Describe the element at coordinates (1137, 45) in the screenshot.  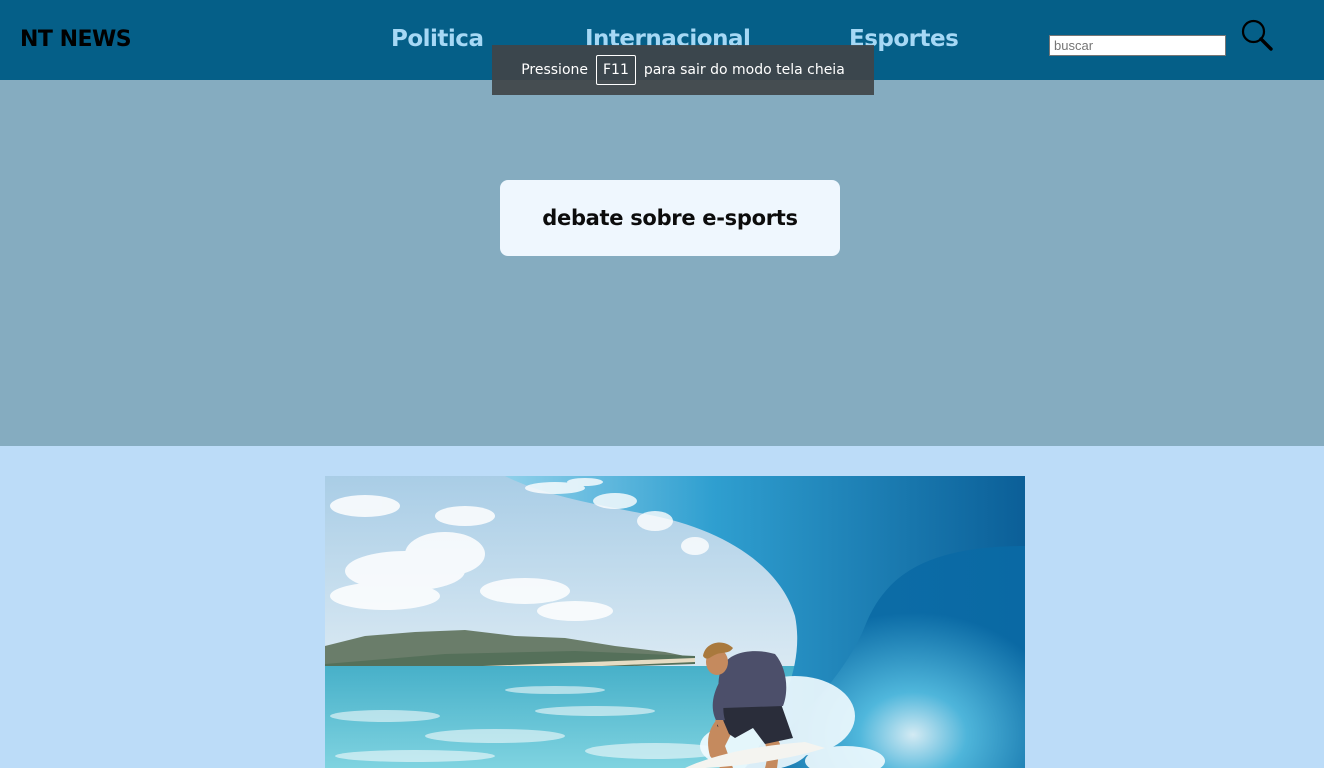
I see `search-input` at that location.